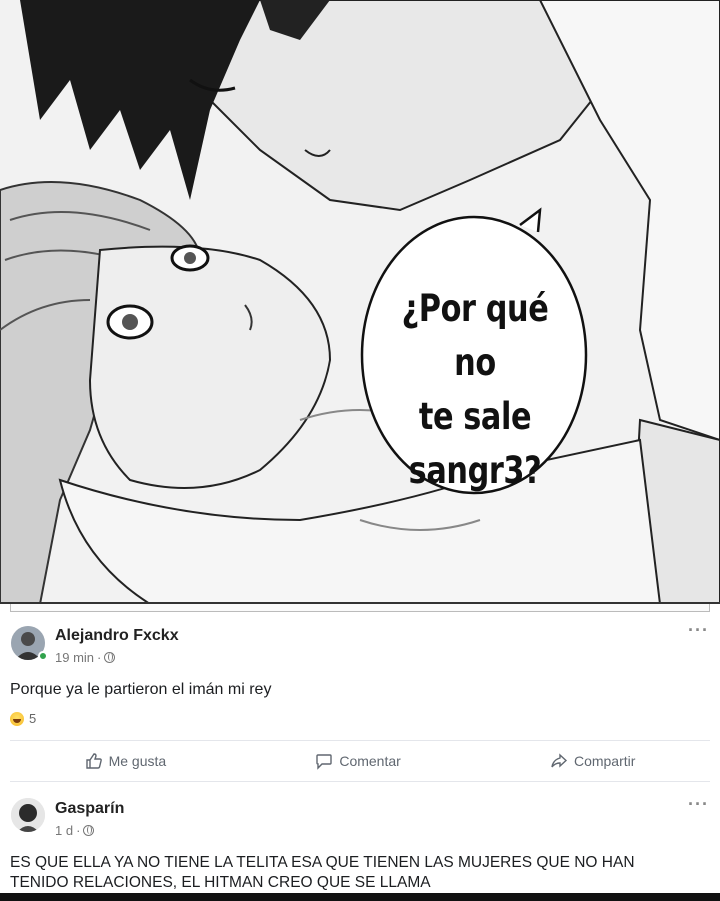  Describe the element at coordinates (117, 636) in the screenshot. I see `comment-author: Alejandro Fxckx` at that location.